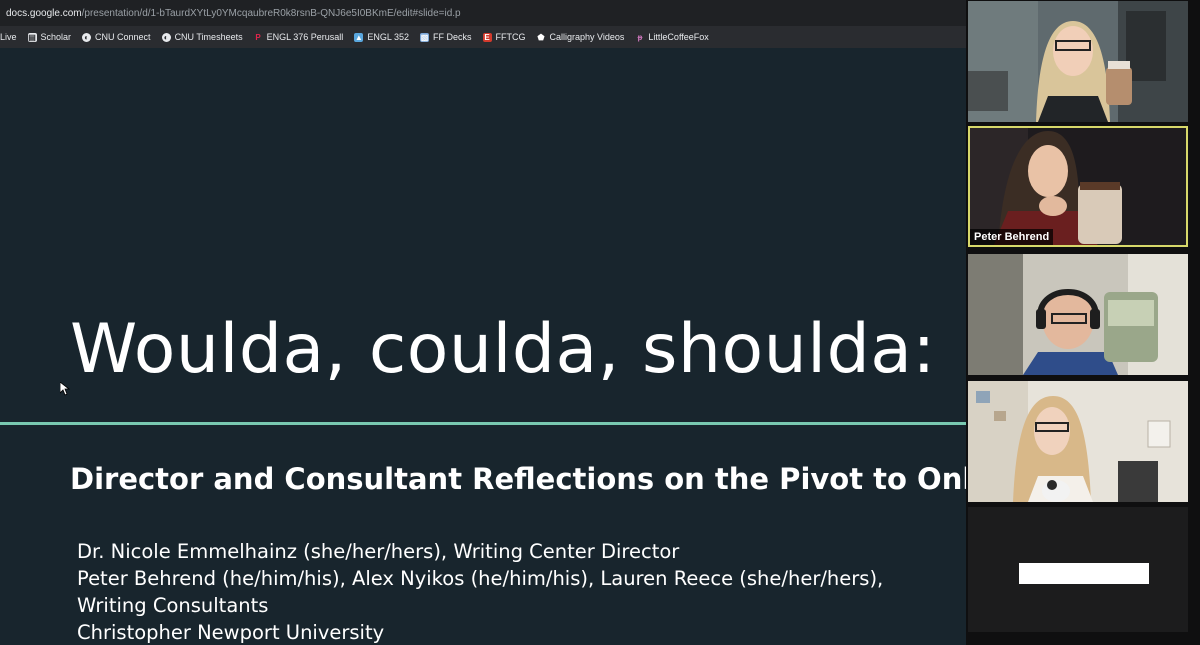 This screenshot has width=1200, height=645. Describe the element at coordinates (640, 37) in the screenshot. I see `fox-icon: ᵽ` at that location.